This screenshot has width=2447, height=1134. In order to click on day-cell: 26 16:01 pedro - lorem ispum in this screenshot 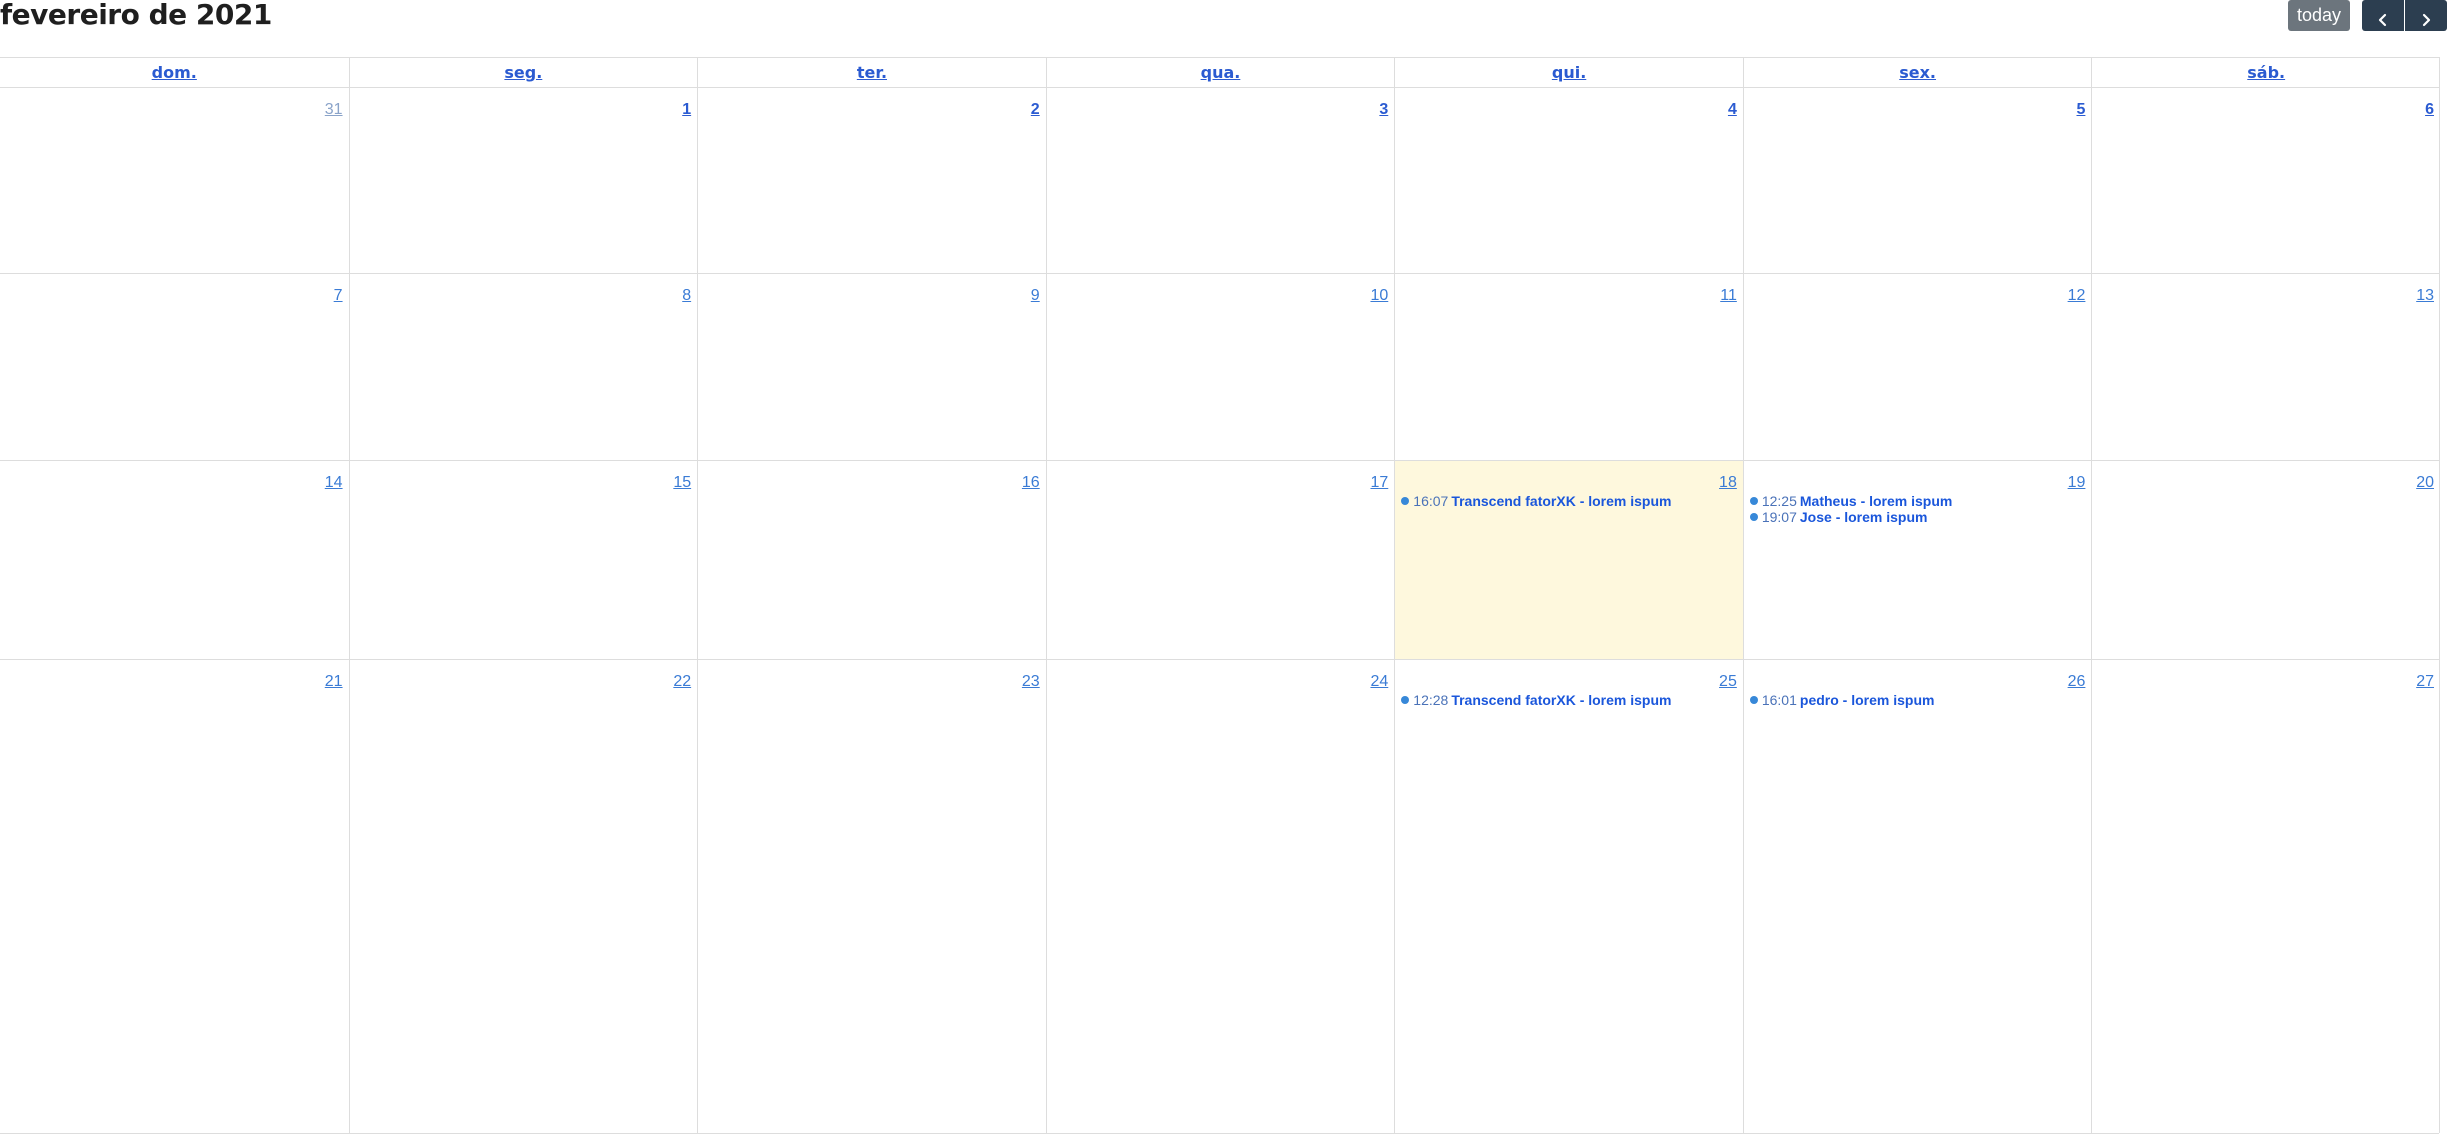, I will do `click(1917, 896)`.